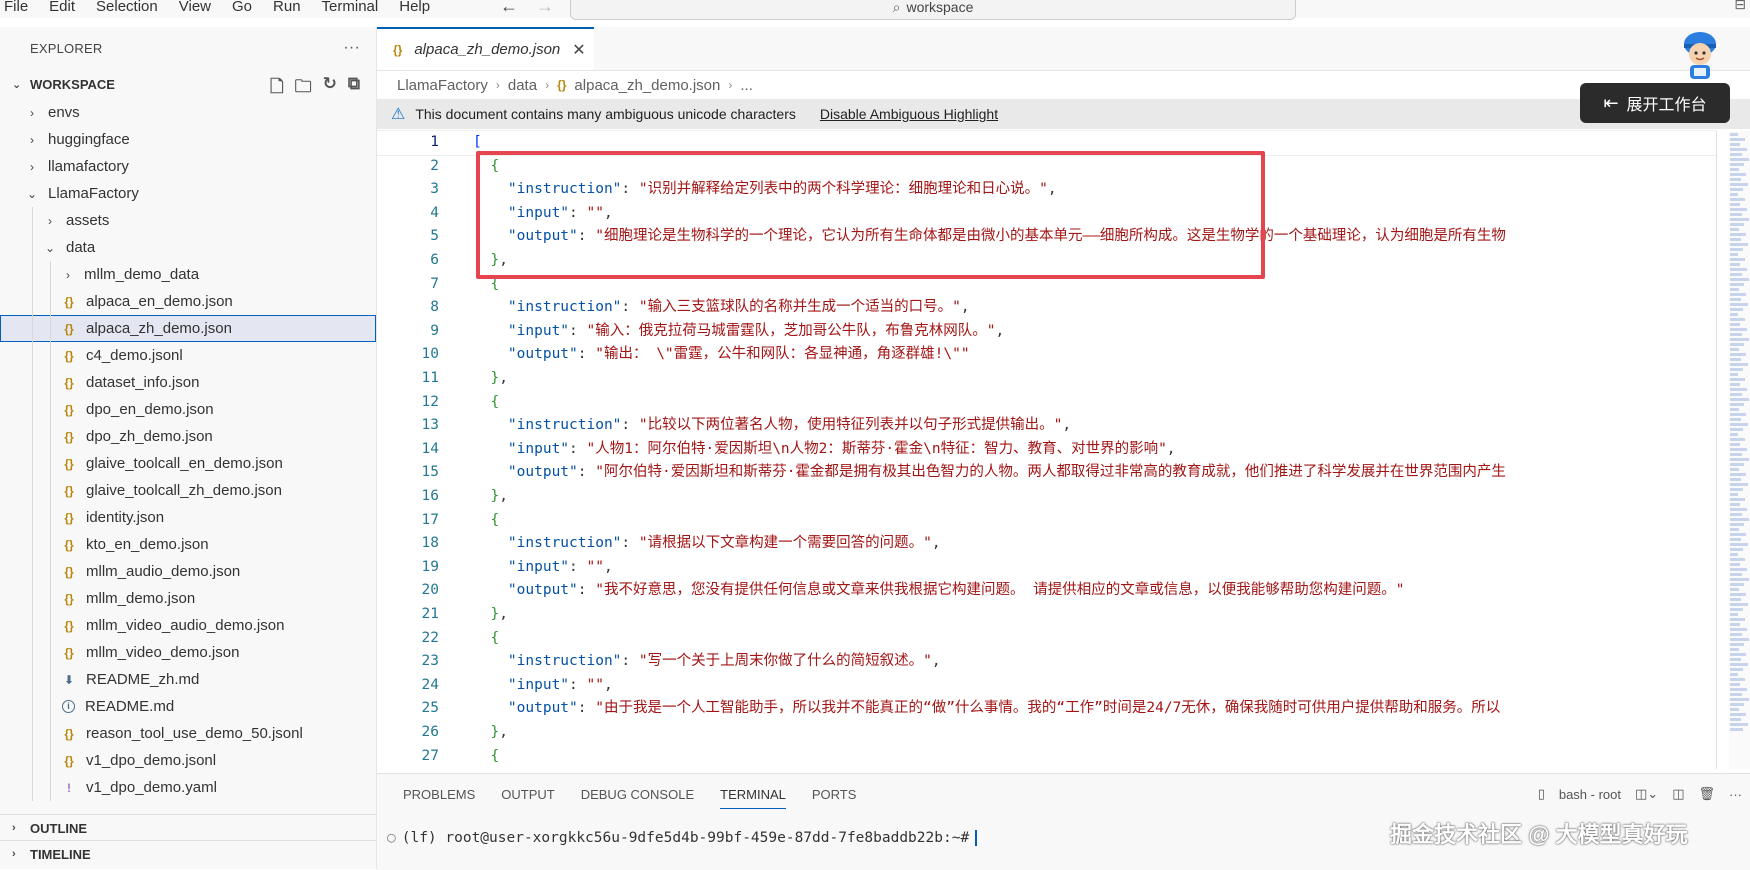 This screenshot has width=1750, height=870. What do you see at coordinates (1655, 103) in the screenshot?
I see `expand-workbench-button: ⇤ 展开工作台` at bounding box center [1655, 103].